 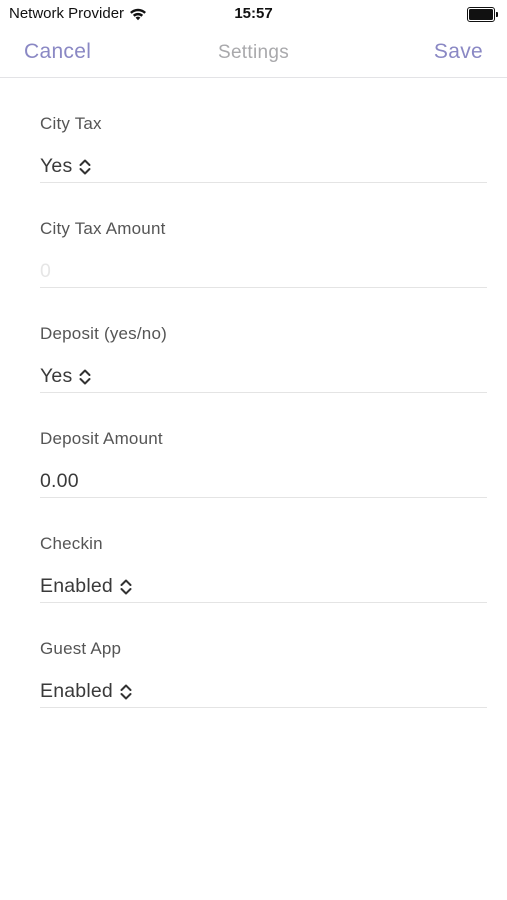 I want to click on city-tax-value: Yes, so click(x=56, y=166).